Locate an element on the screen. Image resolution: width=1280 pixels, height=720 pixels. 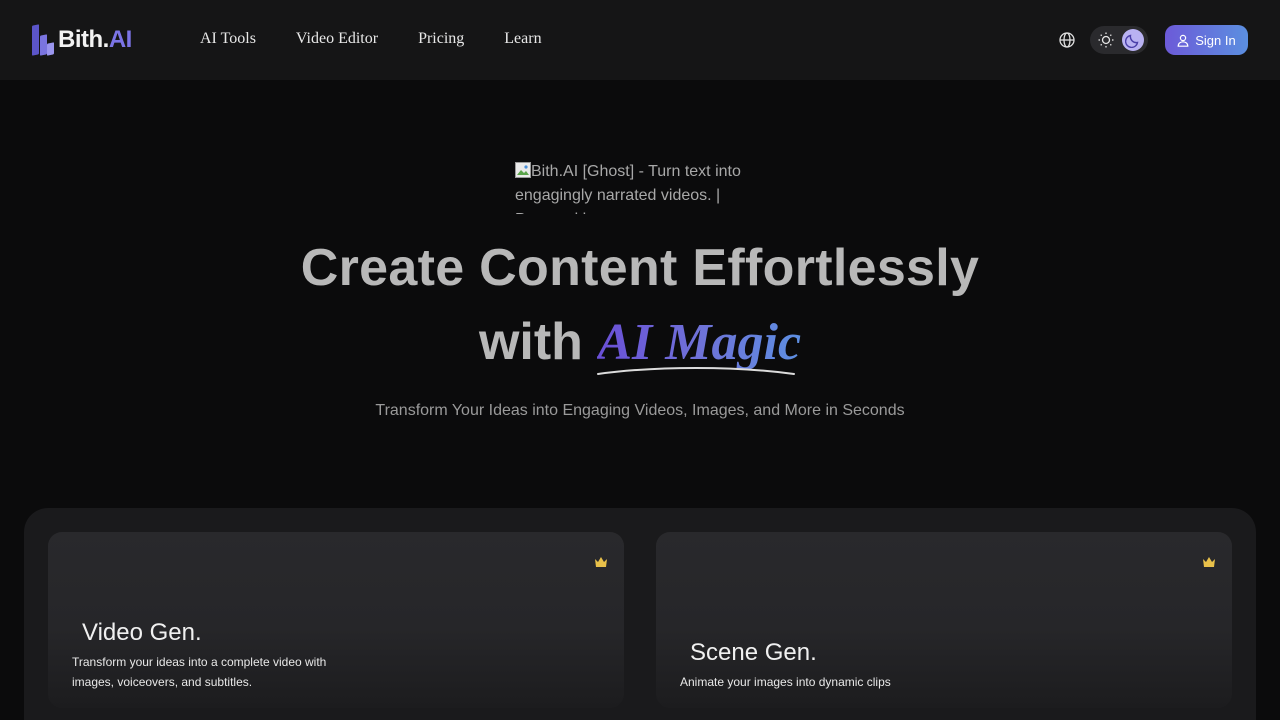
hero-ai-magic: AI Magic is located at coordinates (699, 342).